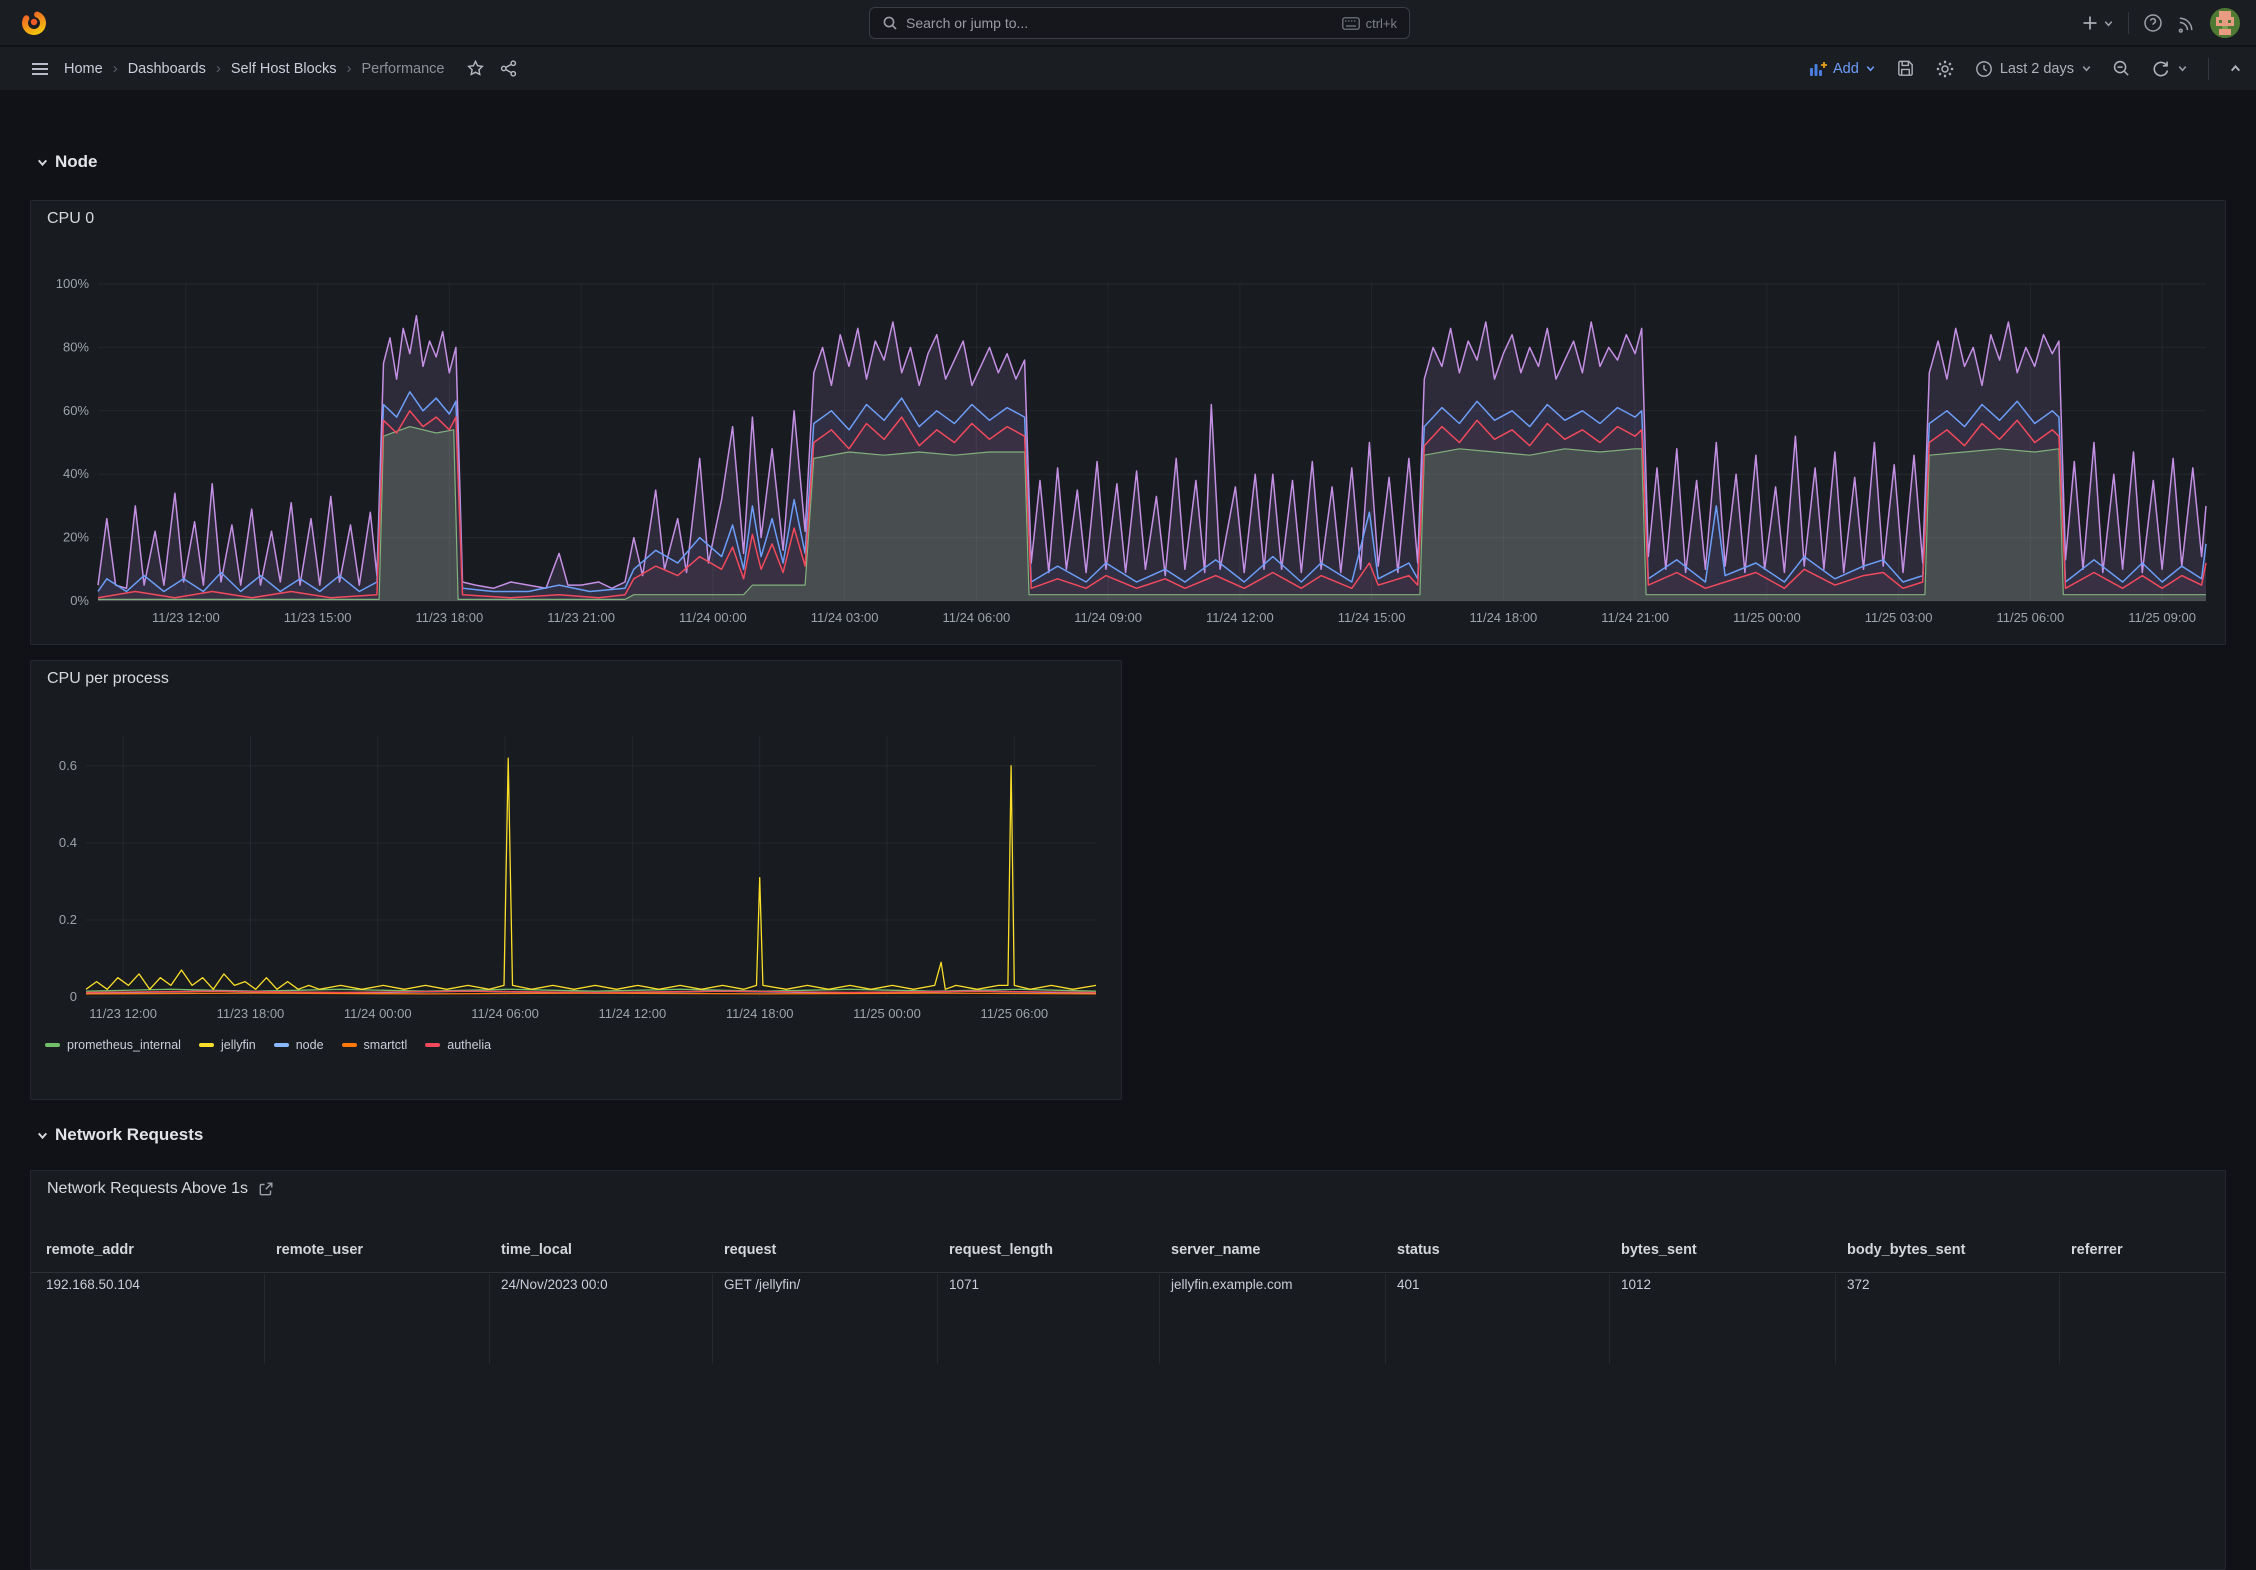 This screenshot has height=1570, width=2256. Describe the element at coordinates (402, 69) in the screenshot. I see `breadcrumb-item: Performance` at that location.